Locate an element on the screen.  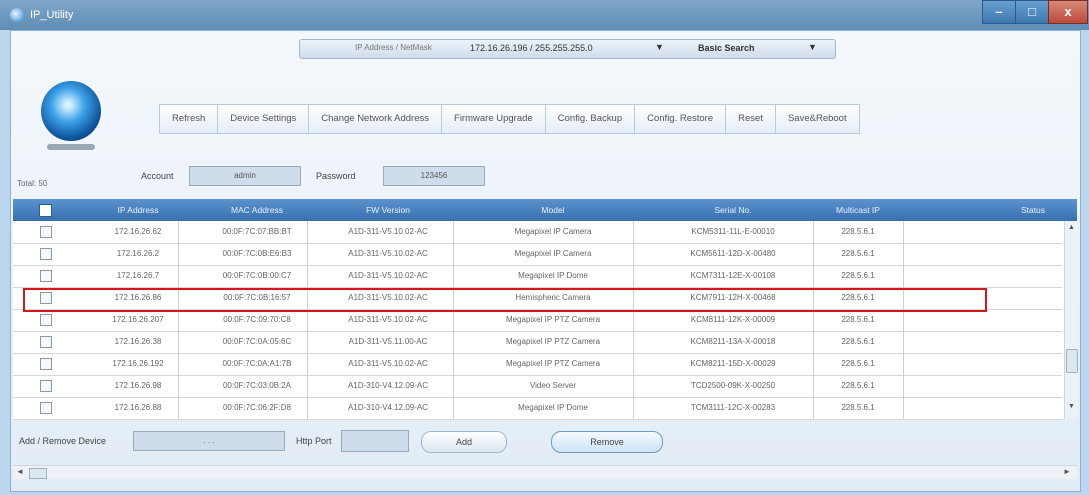
logo-base is located at coordinates (71, 147).